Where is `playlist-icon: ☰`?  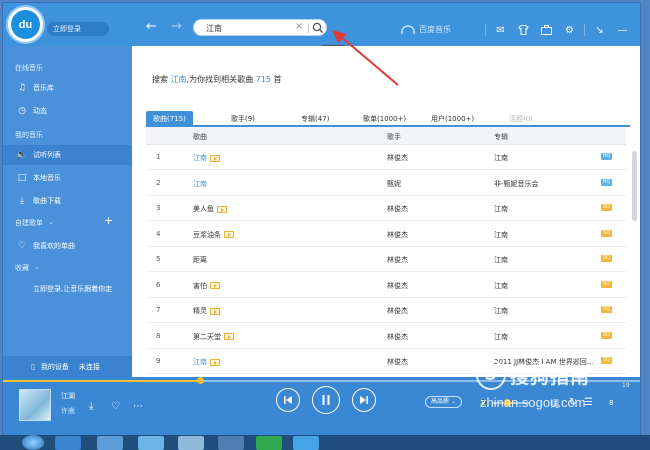 playlist-icon: ☰ is located at coordinates (588, 402).